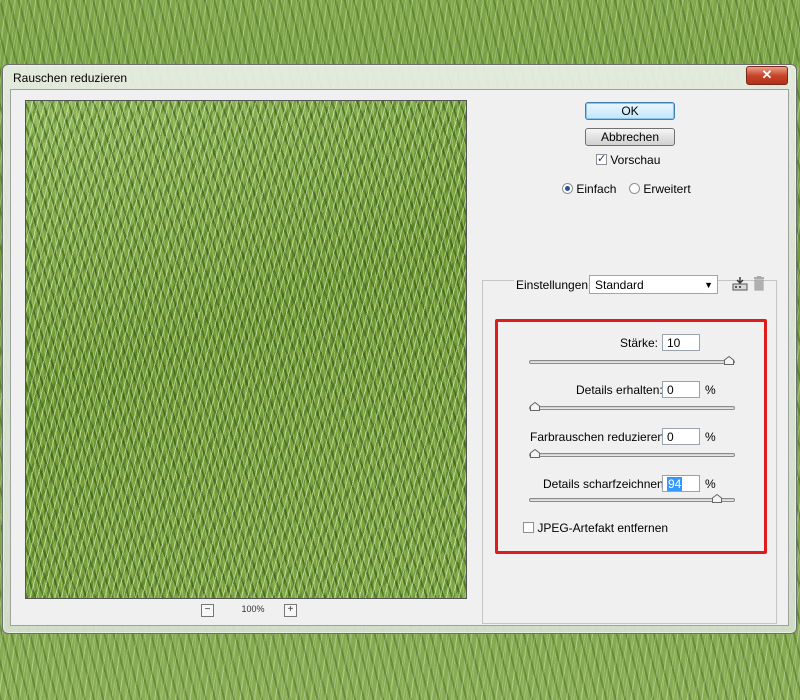  Describe the element at coordinates (681, 389) in the screenshot. I see `preserve-details-input: 0` at that location.